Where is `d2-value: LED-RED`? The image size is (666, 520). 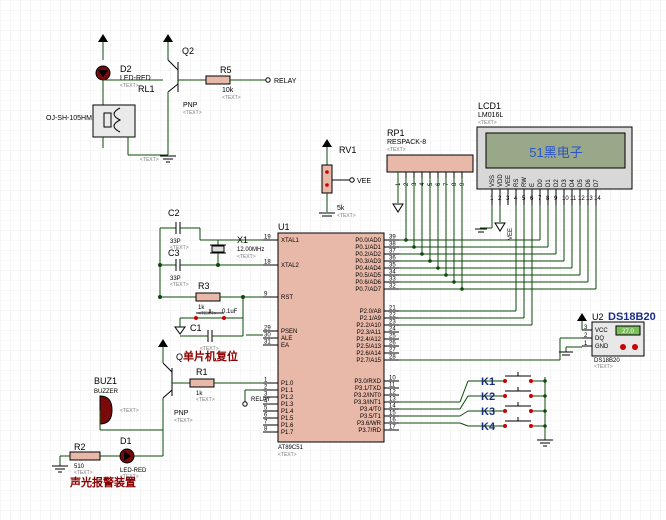 d2-value: LED-RED is located at coordinates (135, 78).